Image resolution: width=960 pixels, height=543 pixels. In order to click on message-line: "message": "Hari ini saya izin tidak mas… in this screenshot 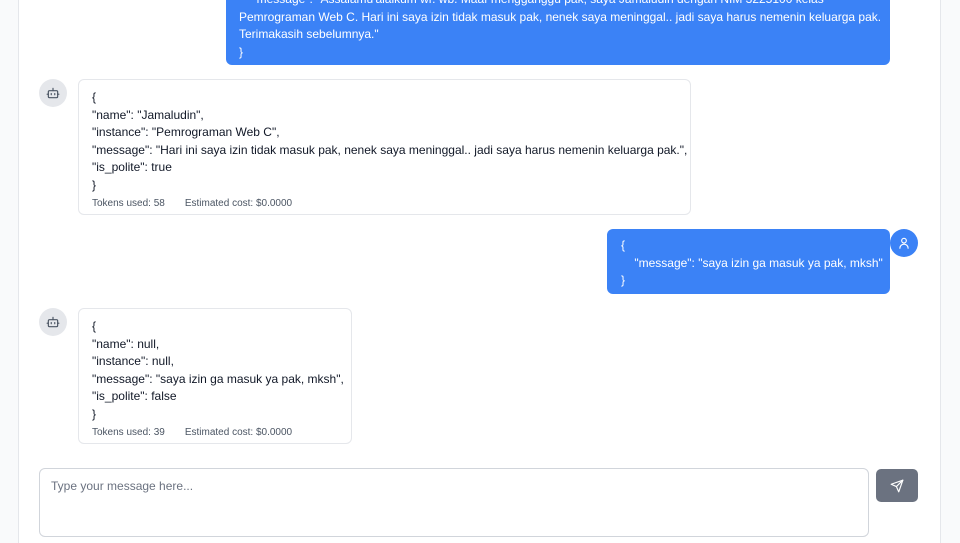, I will do `click(390, 149)`.